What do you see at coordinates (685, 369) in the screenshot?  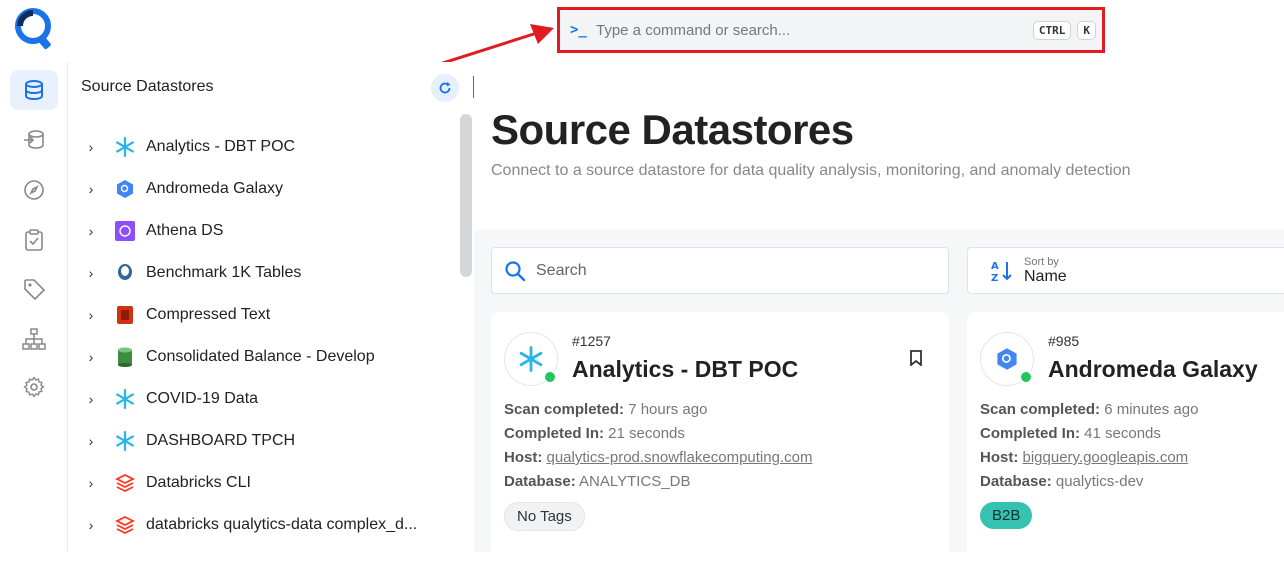 I see `datastore-name: Analytics - DBT POC` at bounding box center [685, 369].